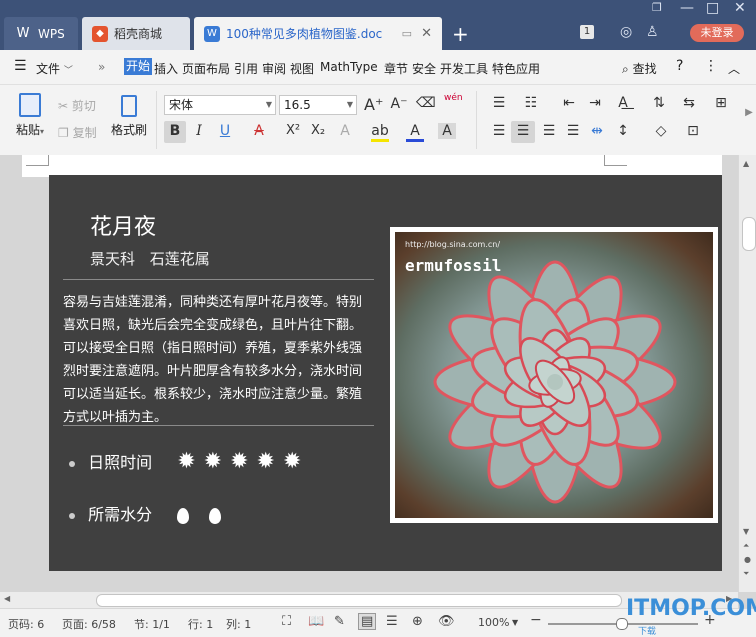 This screenshot has height=637, width=756. I want to click on table-tools-icon: ⊞, so click(721, 103).